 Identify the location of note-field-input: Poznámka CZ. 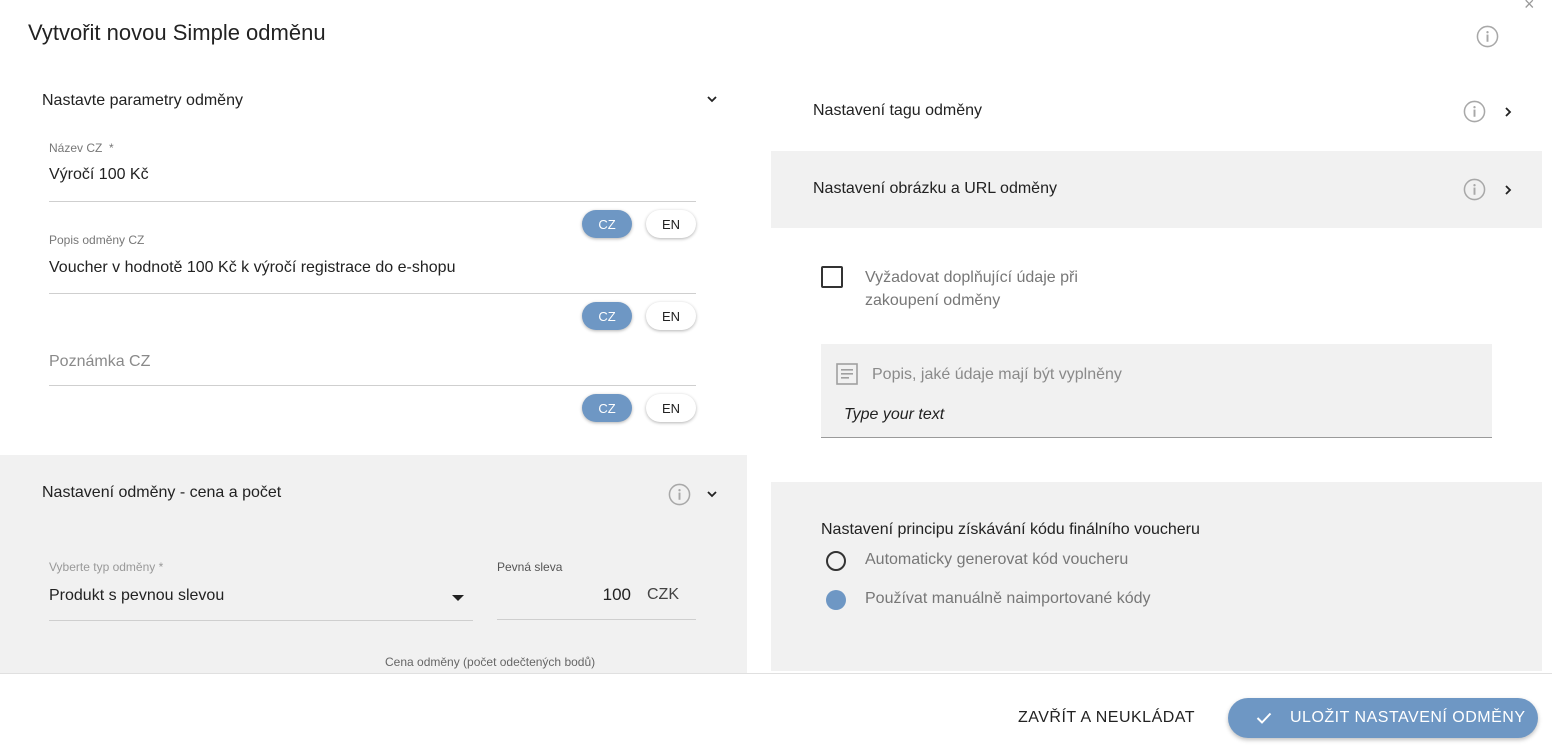
(99, 362).